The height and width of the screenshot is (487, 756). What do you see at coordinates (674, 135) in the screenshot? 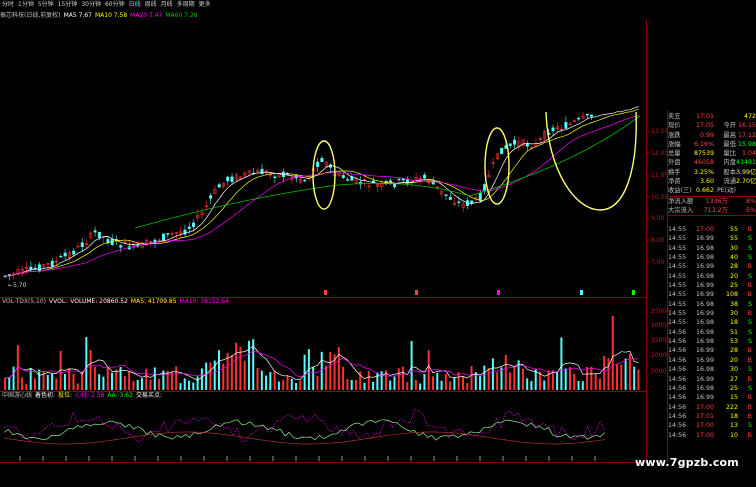
I see `quote-label: 涨跌` at bounding box center [674, 135].